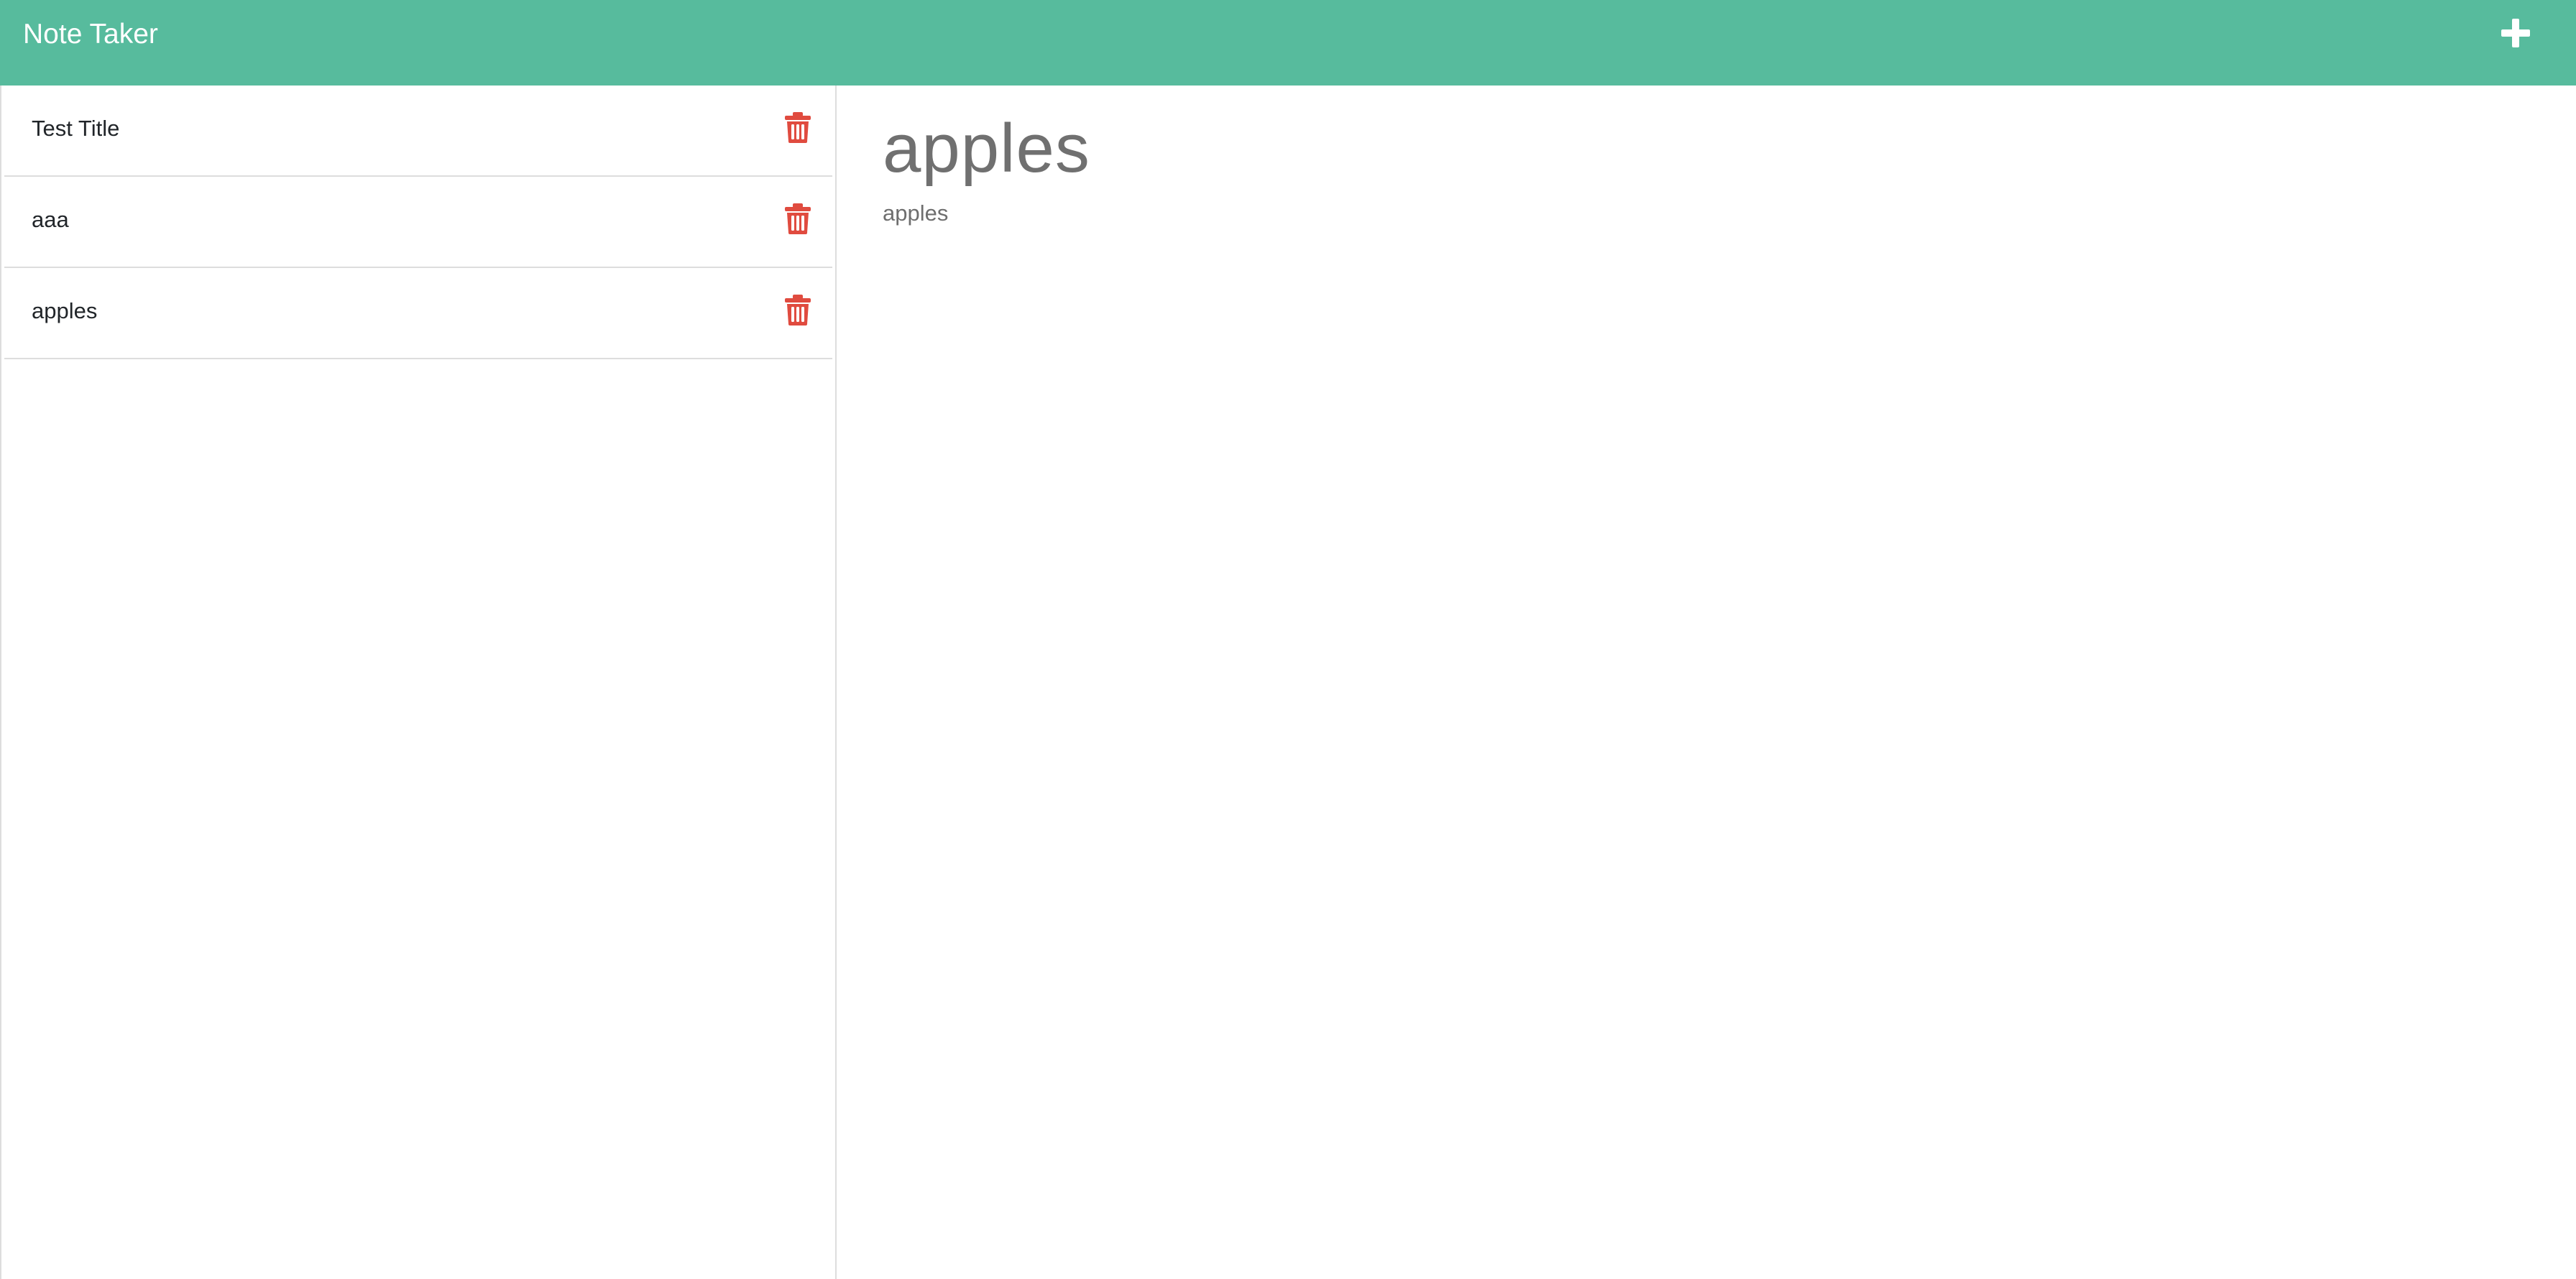  I want to click on plus-icon, so click(2515, 33).